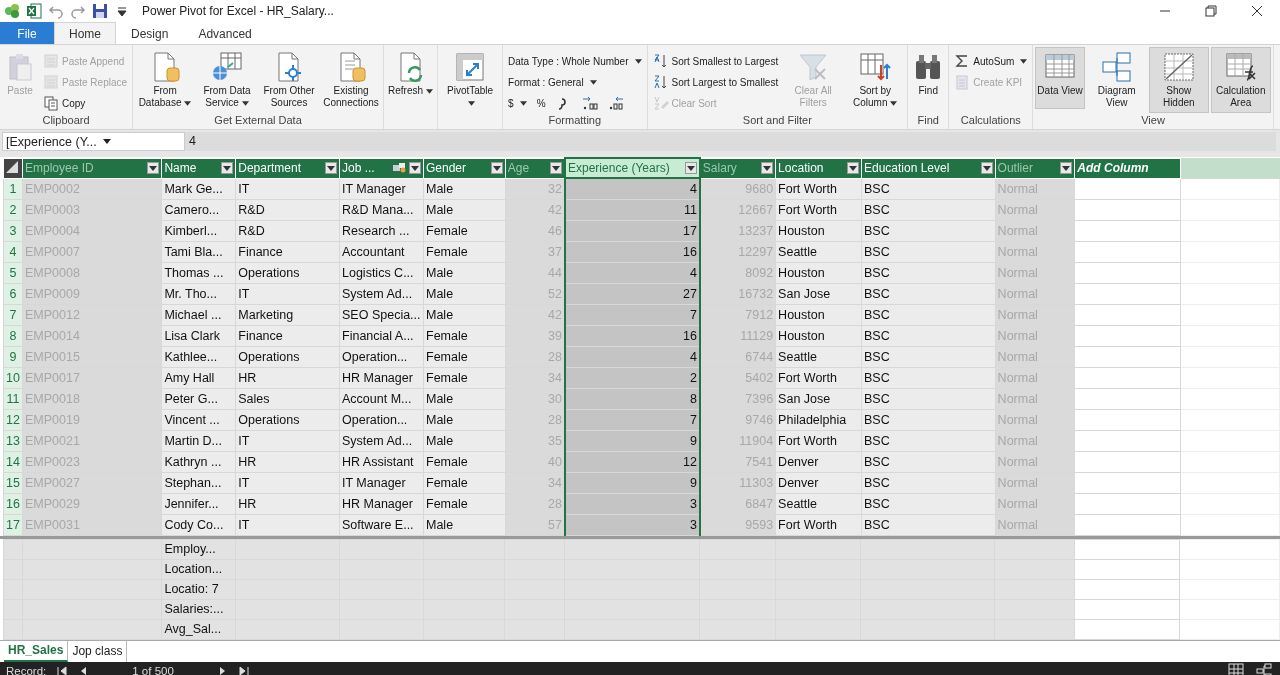  Describe the element at coordinates (13, 482) in the screenshot. I see `row-number: 15` at that location.